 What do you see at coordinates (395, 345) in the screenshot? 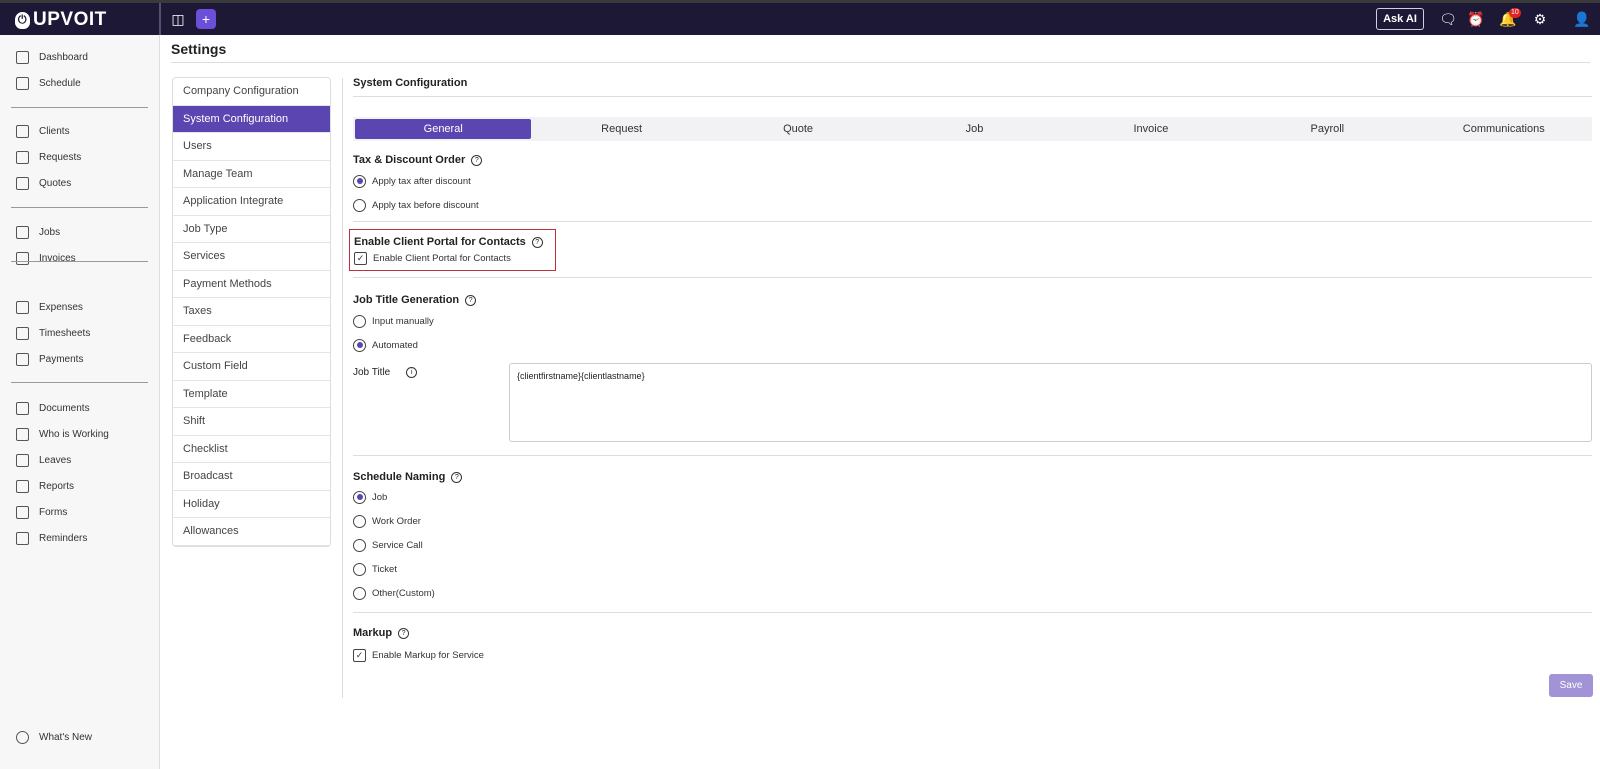
I see `radio-label: Automated` at bounding box center [395, 345].